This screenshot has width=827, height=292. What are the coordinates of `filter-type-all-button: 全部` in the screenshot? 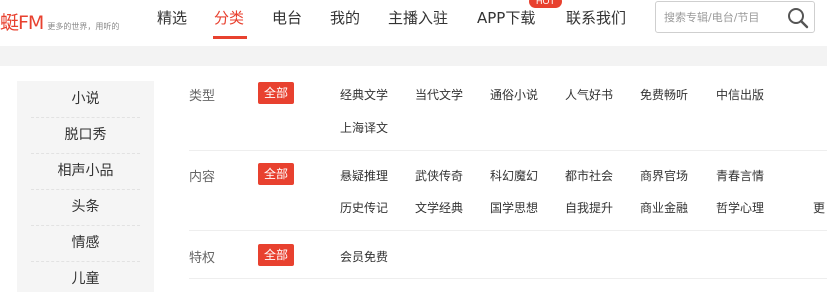 It's located at (276, 93).